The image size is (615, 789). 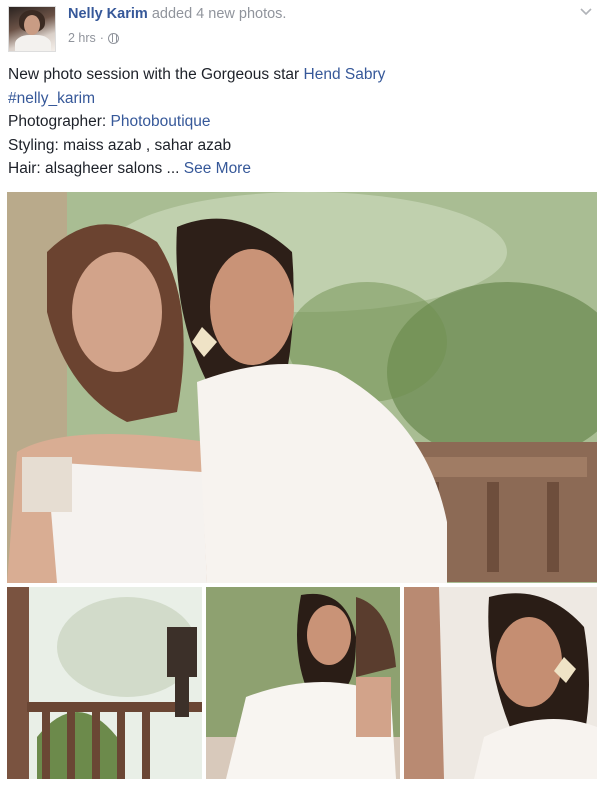 What do you see at coordinates (345, 74) in the screenshot?
I see `mention-link-hend-sabry: Hend Sabry` at bounding box center [345, 74].